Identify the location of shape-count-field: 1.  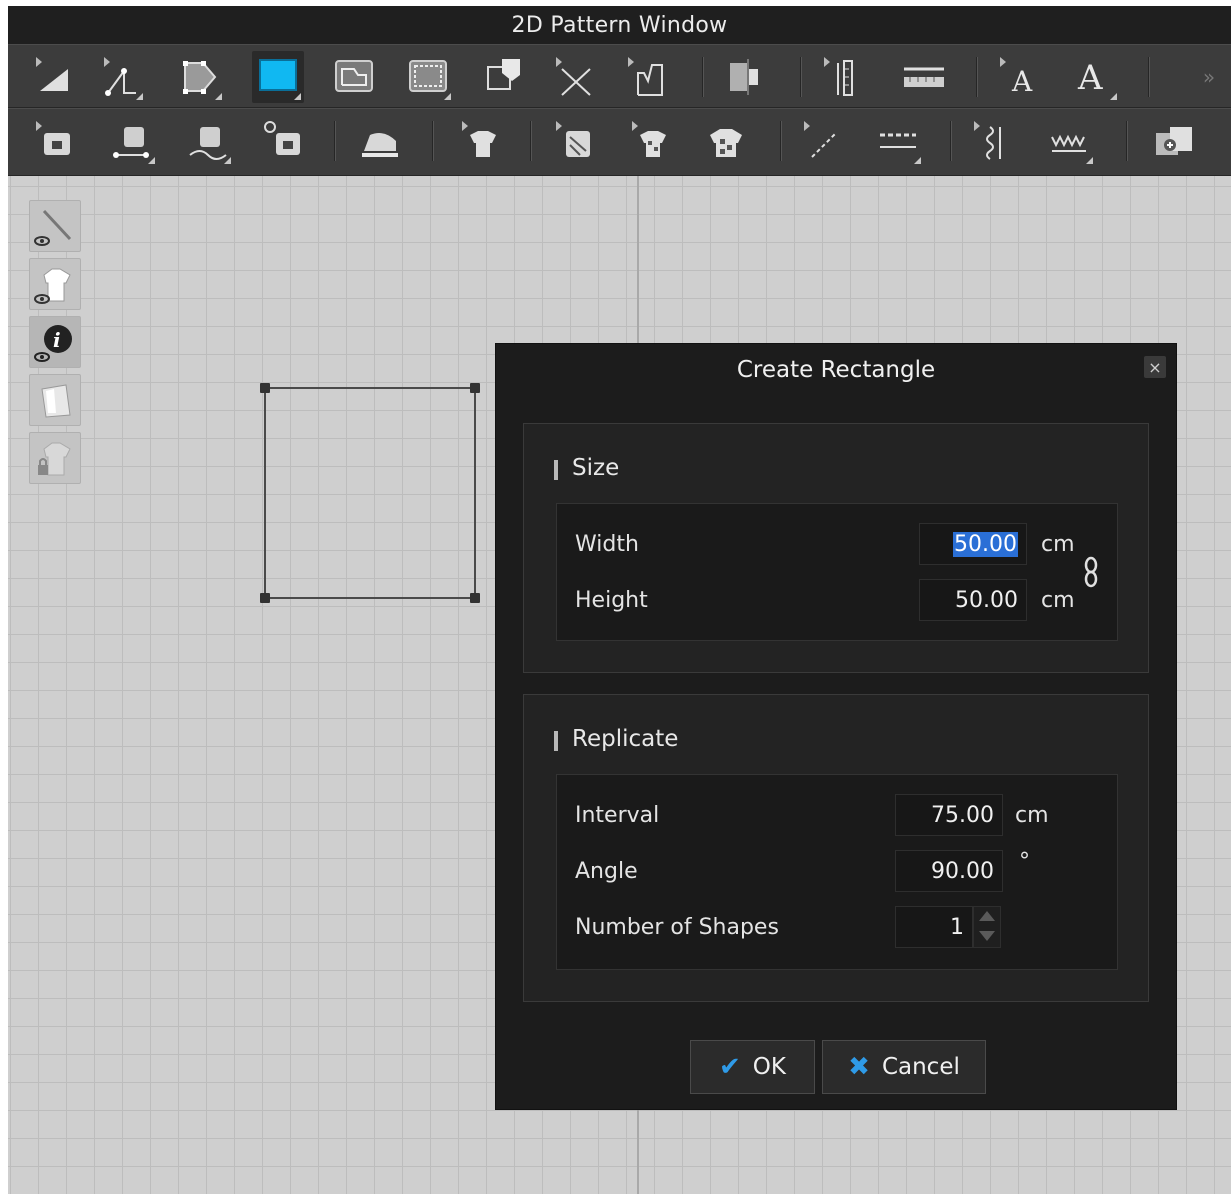
(934, 927).